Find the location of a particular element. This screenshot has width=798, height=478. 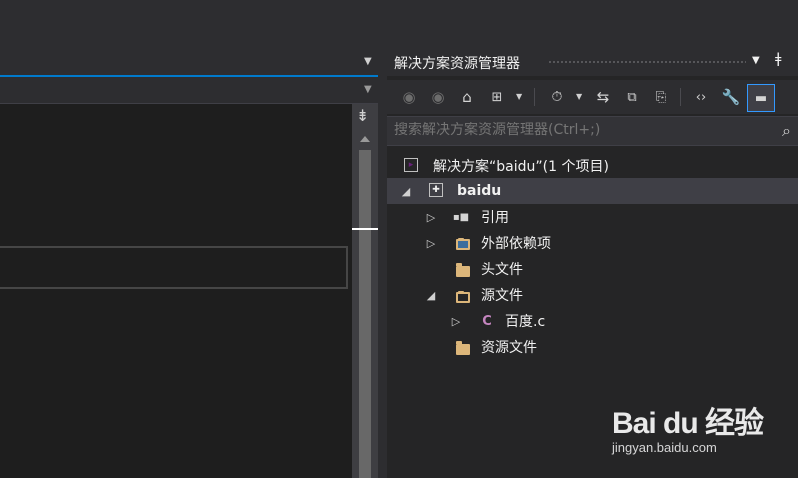

scroll-up-icon is located at coordinates (365, 139).